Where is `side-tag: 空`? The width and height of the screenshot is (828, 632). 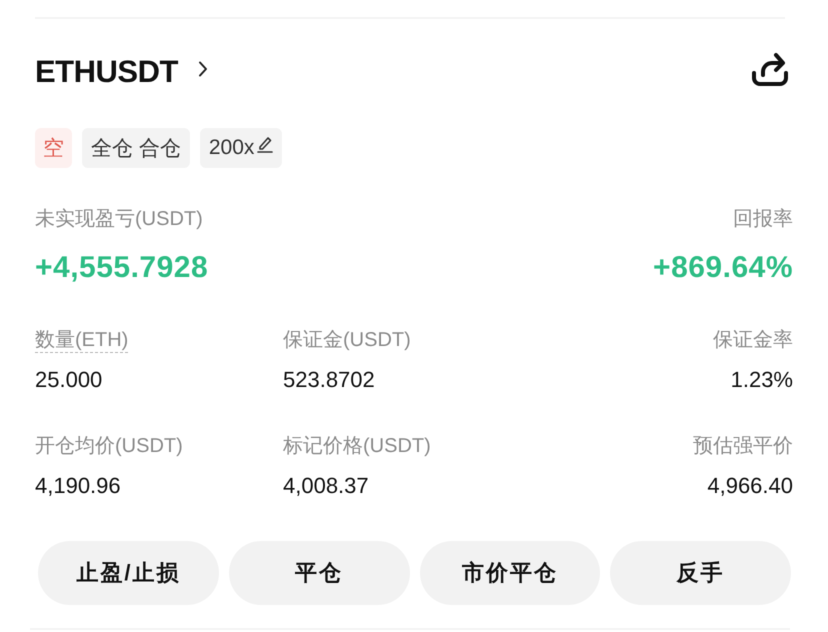 side-tag: 空 is located at coordinates (53, 148).